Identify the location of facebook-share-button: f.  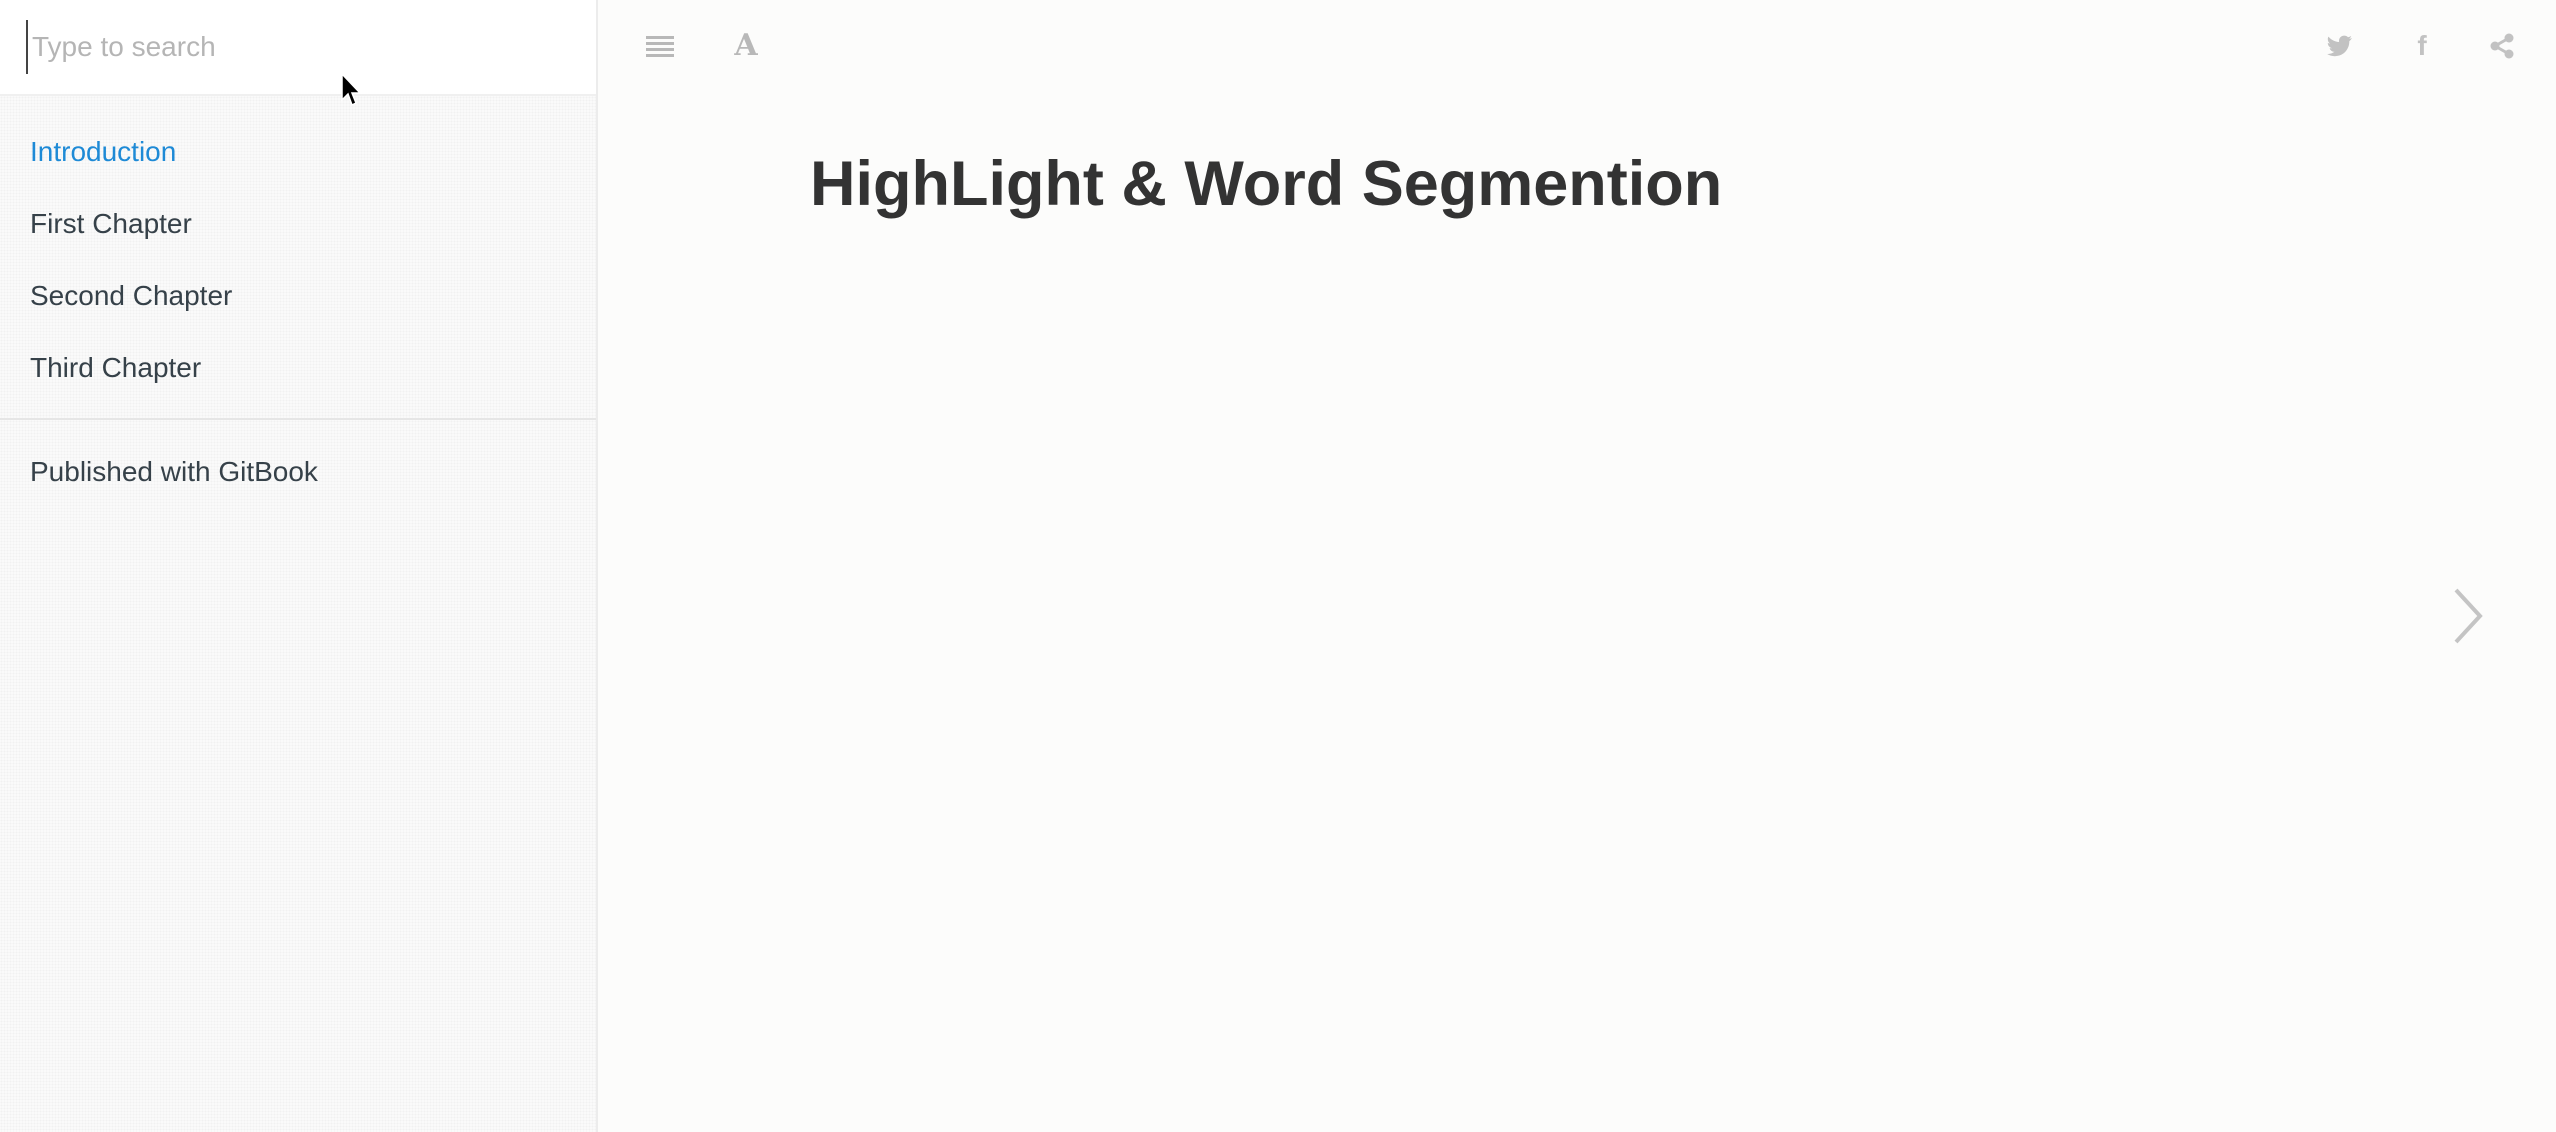
(2422, 46).